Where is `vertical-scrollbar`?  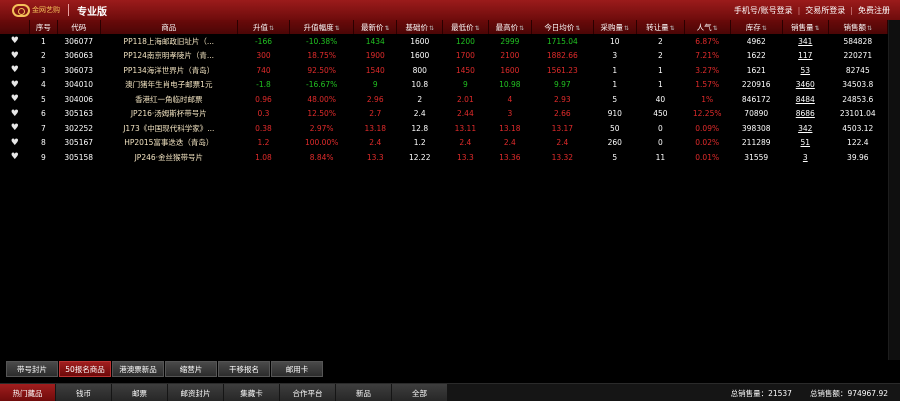
vertical-scrollbar is located at coordinates (894, 190).